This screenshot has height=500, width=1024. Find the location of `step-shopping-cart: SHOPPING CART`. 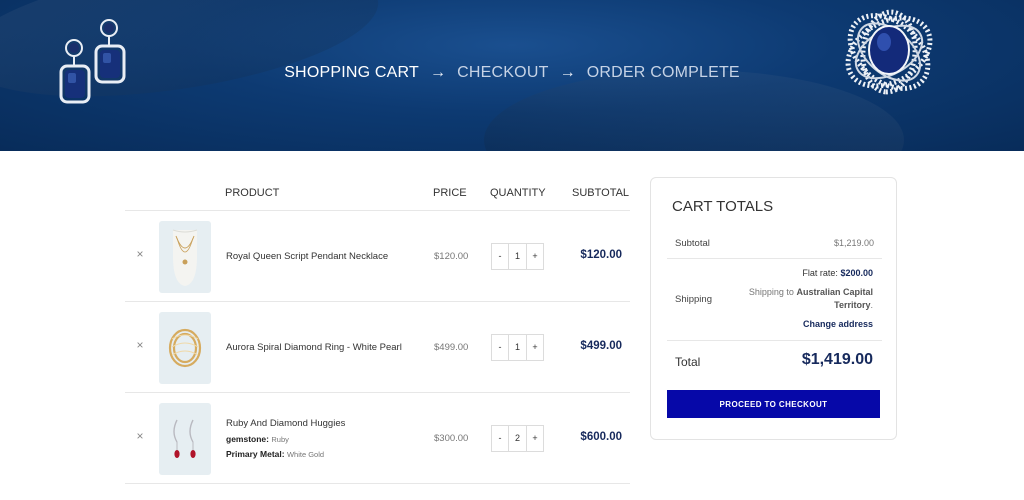

step-shopping-cart: SHOPPING CART is located at coordinates (351, 73).